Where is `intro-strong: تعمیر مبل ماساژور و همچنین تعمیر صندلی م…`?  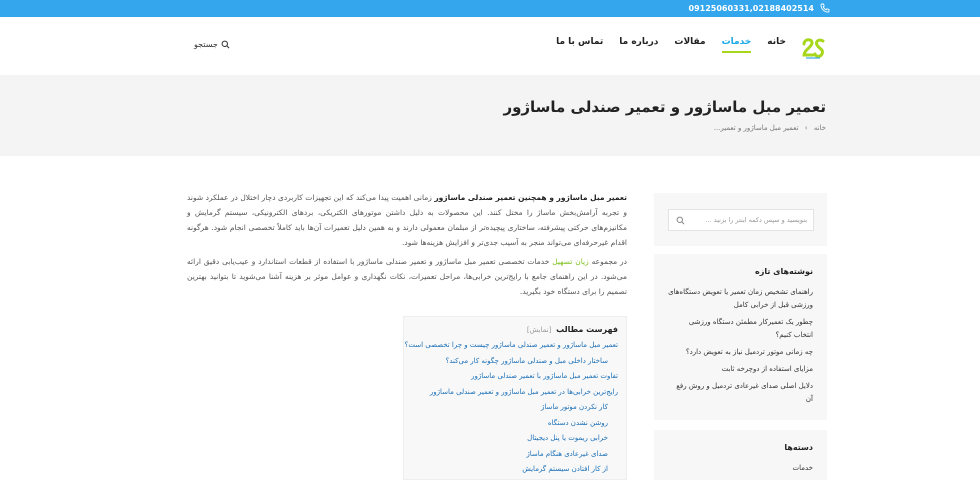
intro-strong: تعمیر مبل ماساژور و همچنین تعمیر صندلی م… is located at coordinates (530, 197).